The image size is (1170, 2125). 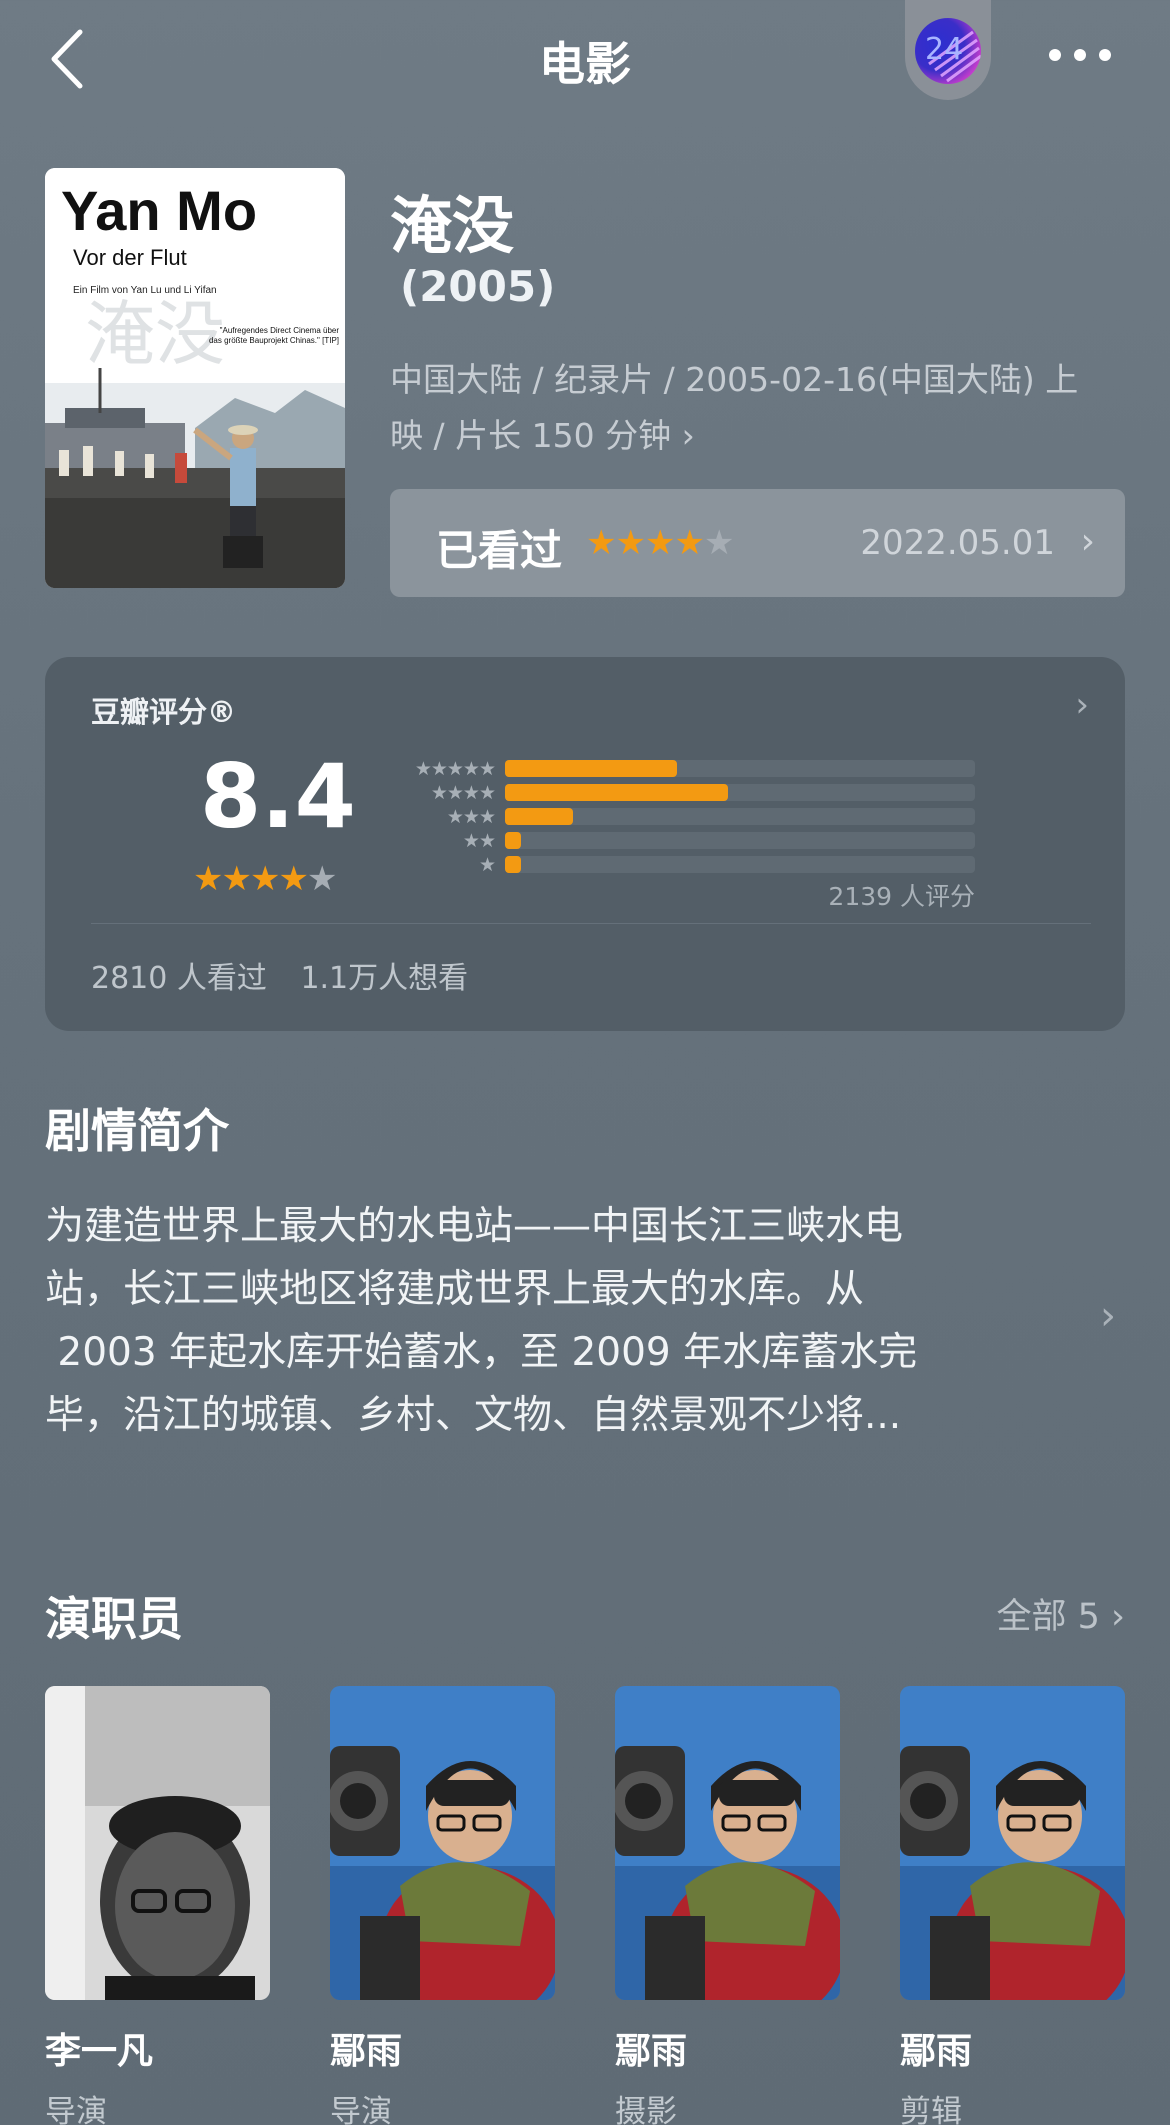 I want to click on cast-card: 李一凡 导演, so click(x=157, y=1905).